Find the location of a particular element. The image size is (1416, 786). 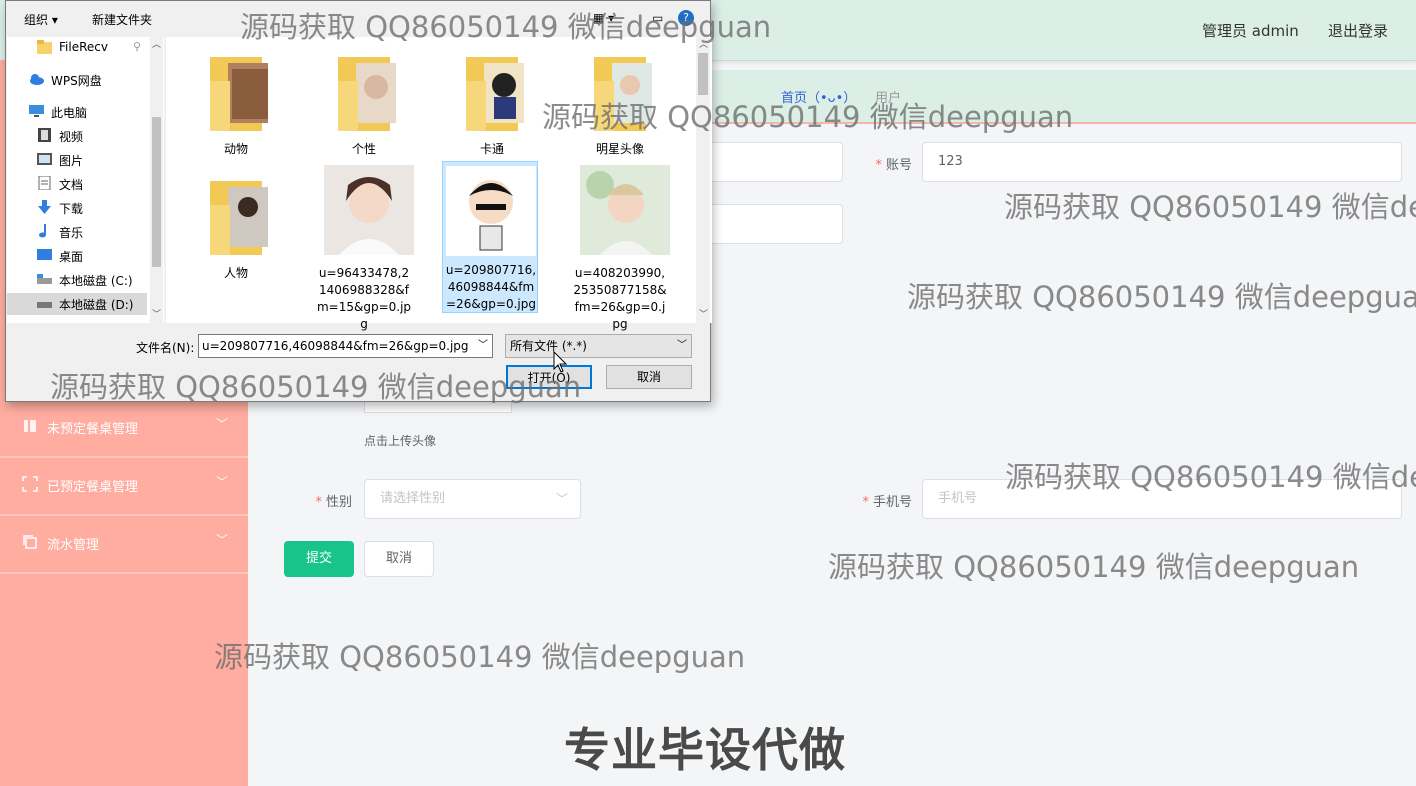

sidebar-item-unreserved-tables: 未预定餐桌管理 ﹀ is located at coordinates (124, 428).